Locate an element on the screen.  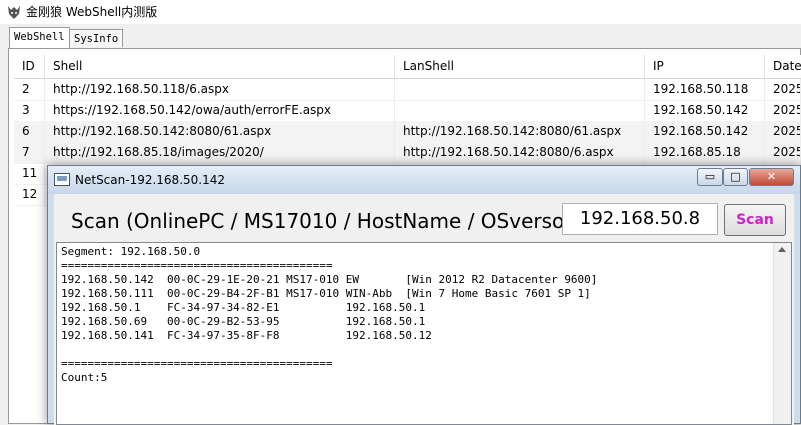
cell-ip: 192.168.50.118 is located at coordinates (705, 89).